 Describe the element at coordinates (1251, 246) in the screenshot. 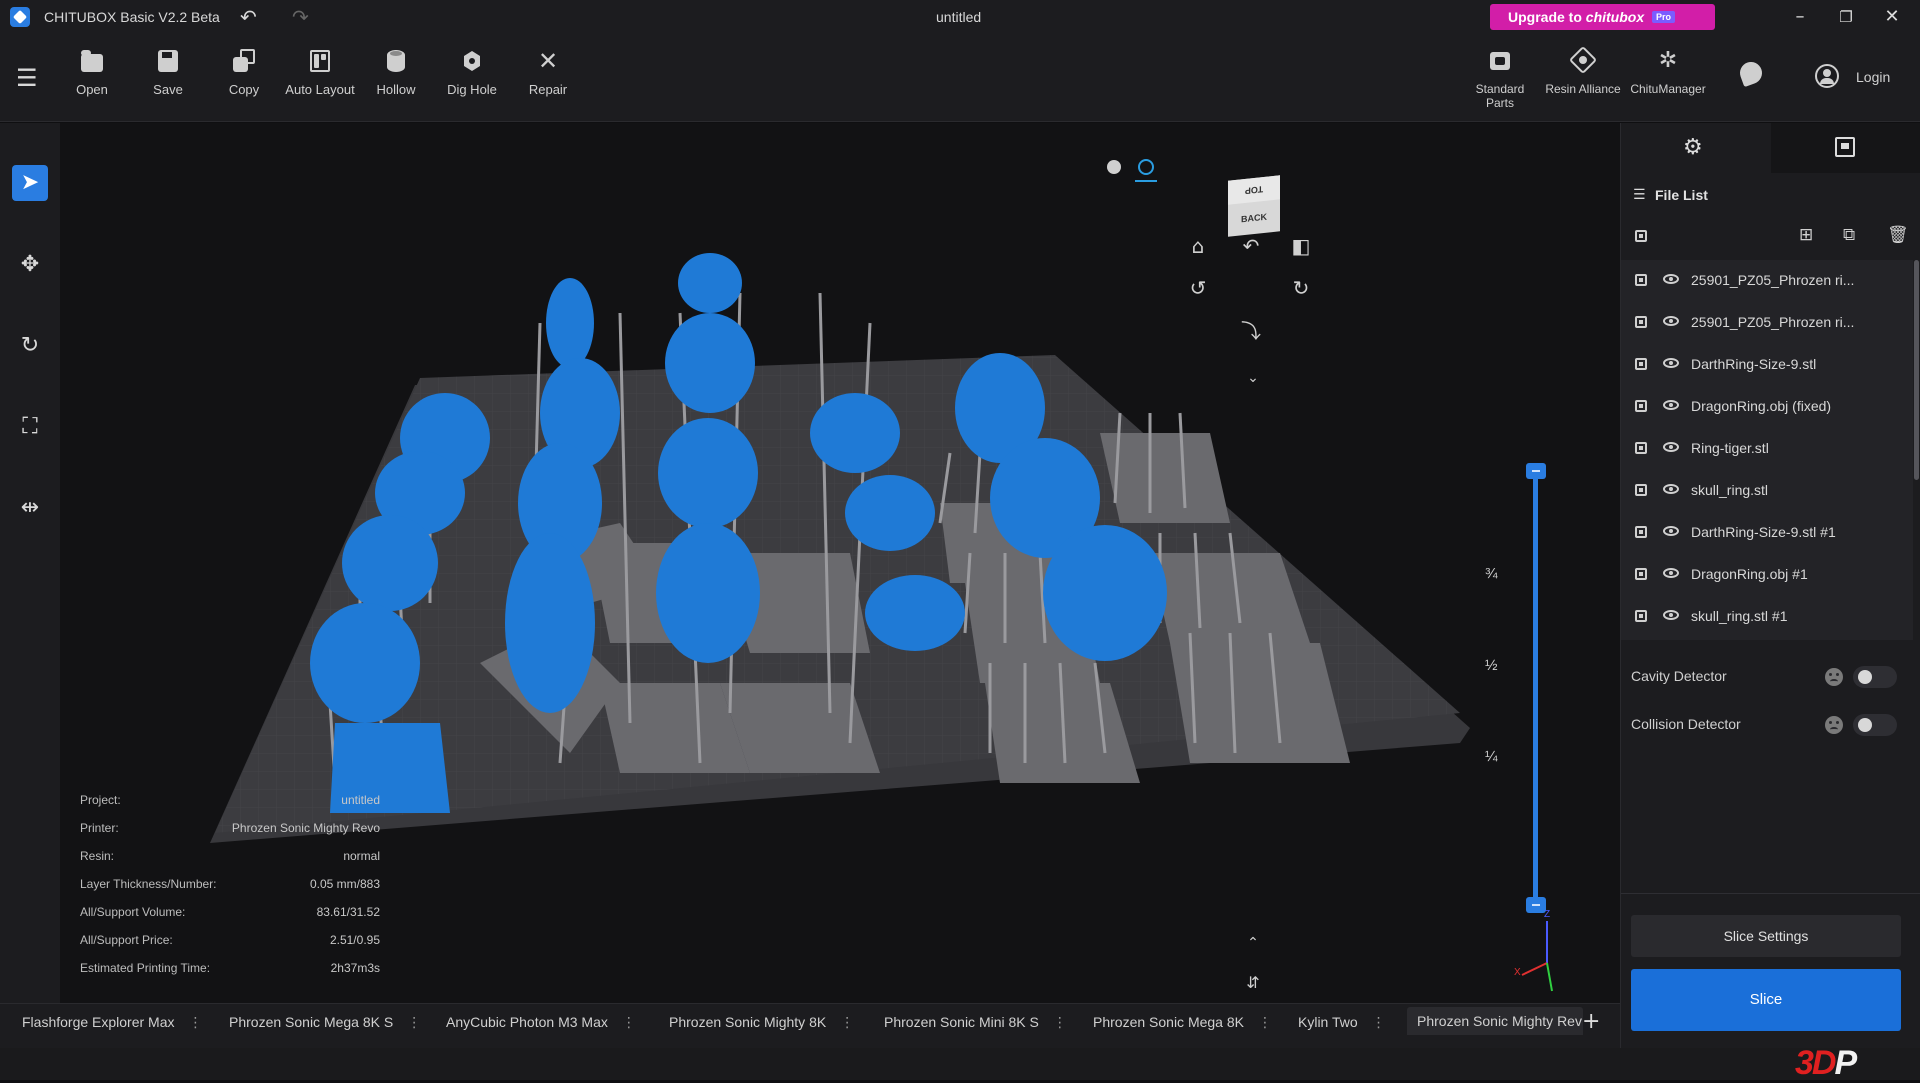

I see `rotate-view-icon: ↶` at that location.